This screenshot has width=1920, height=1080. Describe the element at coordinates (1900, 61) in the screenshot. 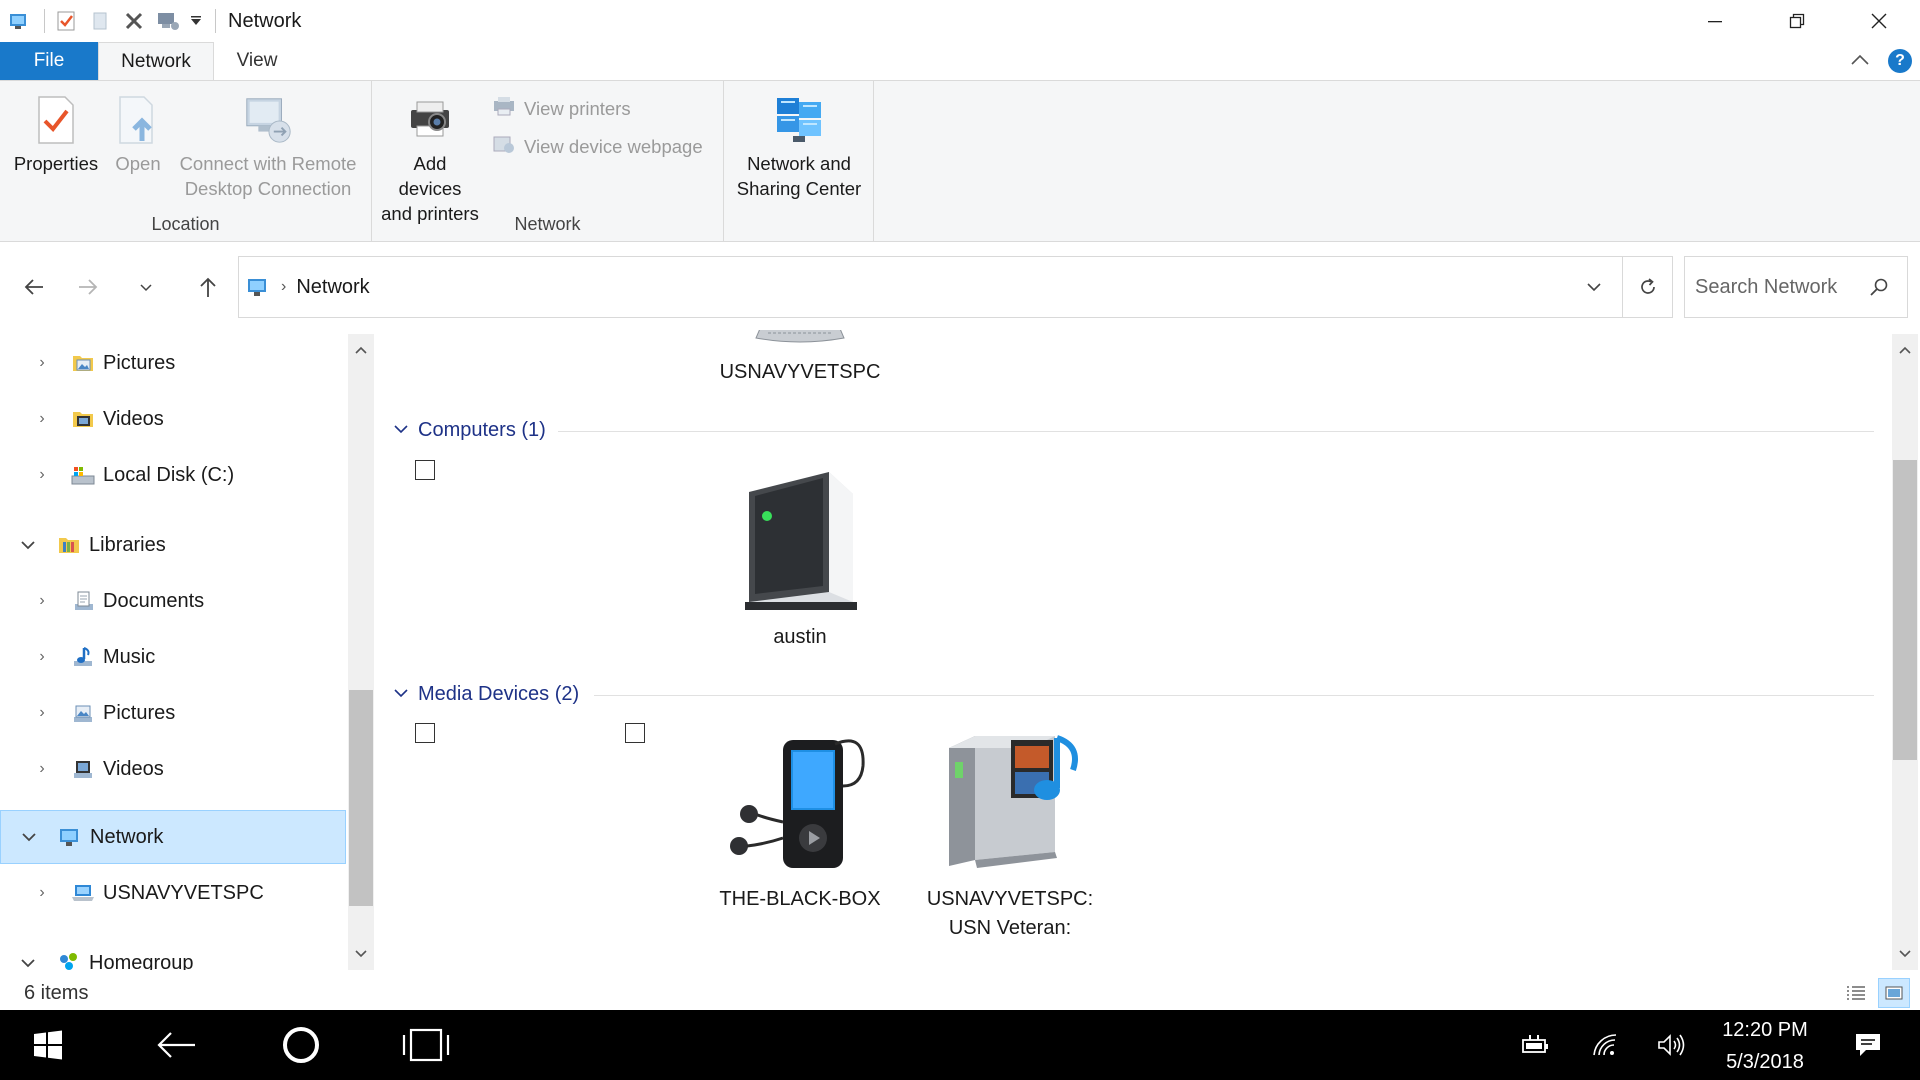

I see `help-icon: ?` at that location.